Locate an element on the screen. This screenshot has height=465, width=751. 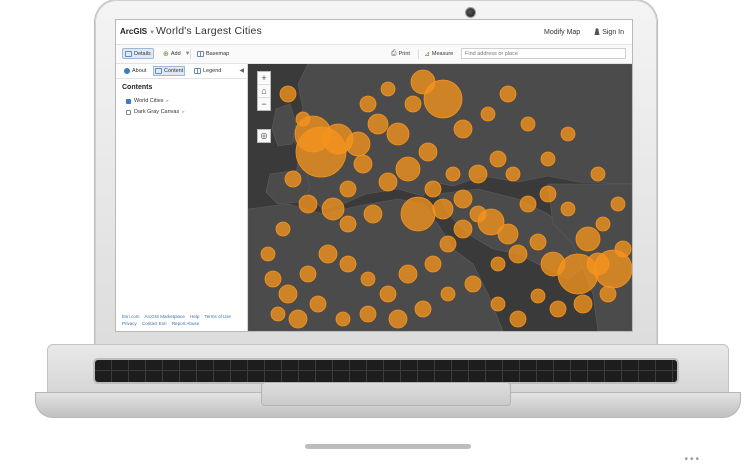
measure-button: ⊿ Measure is located at coordinates (438, 53).